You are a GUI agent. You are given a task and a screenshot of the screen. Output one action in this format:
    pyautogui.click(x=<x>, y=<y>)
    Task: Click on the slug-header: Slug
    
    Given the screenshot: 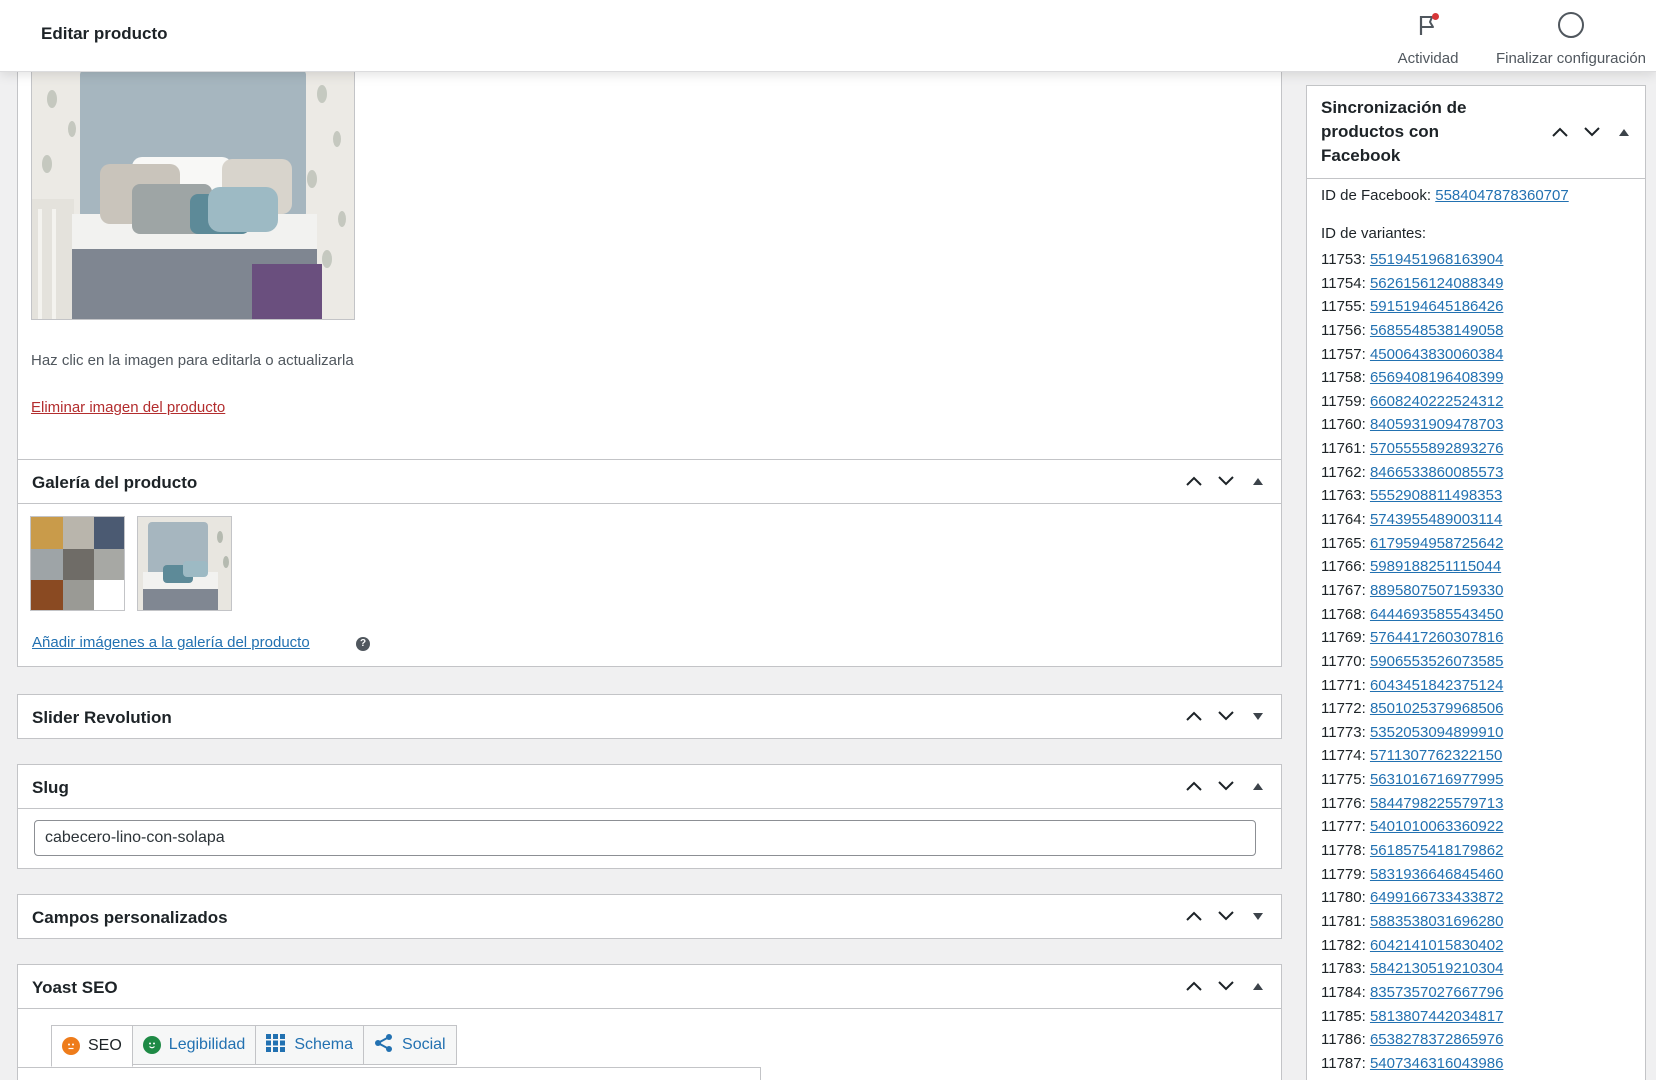 What is the action you would take?
    pyautogui.click(x=649, y=787)
    